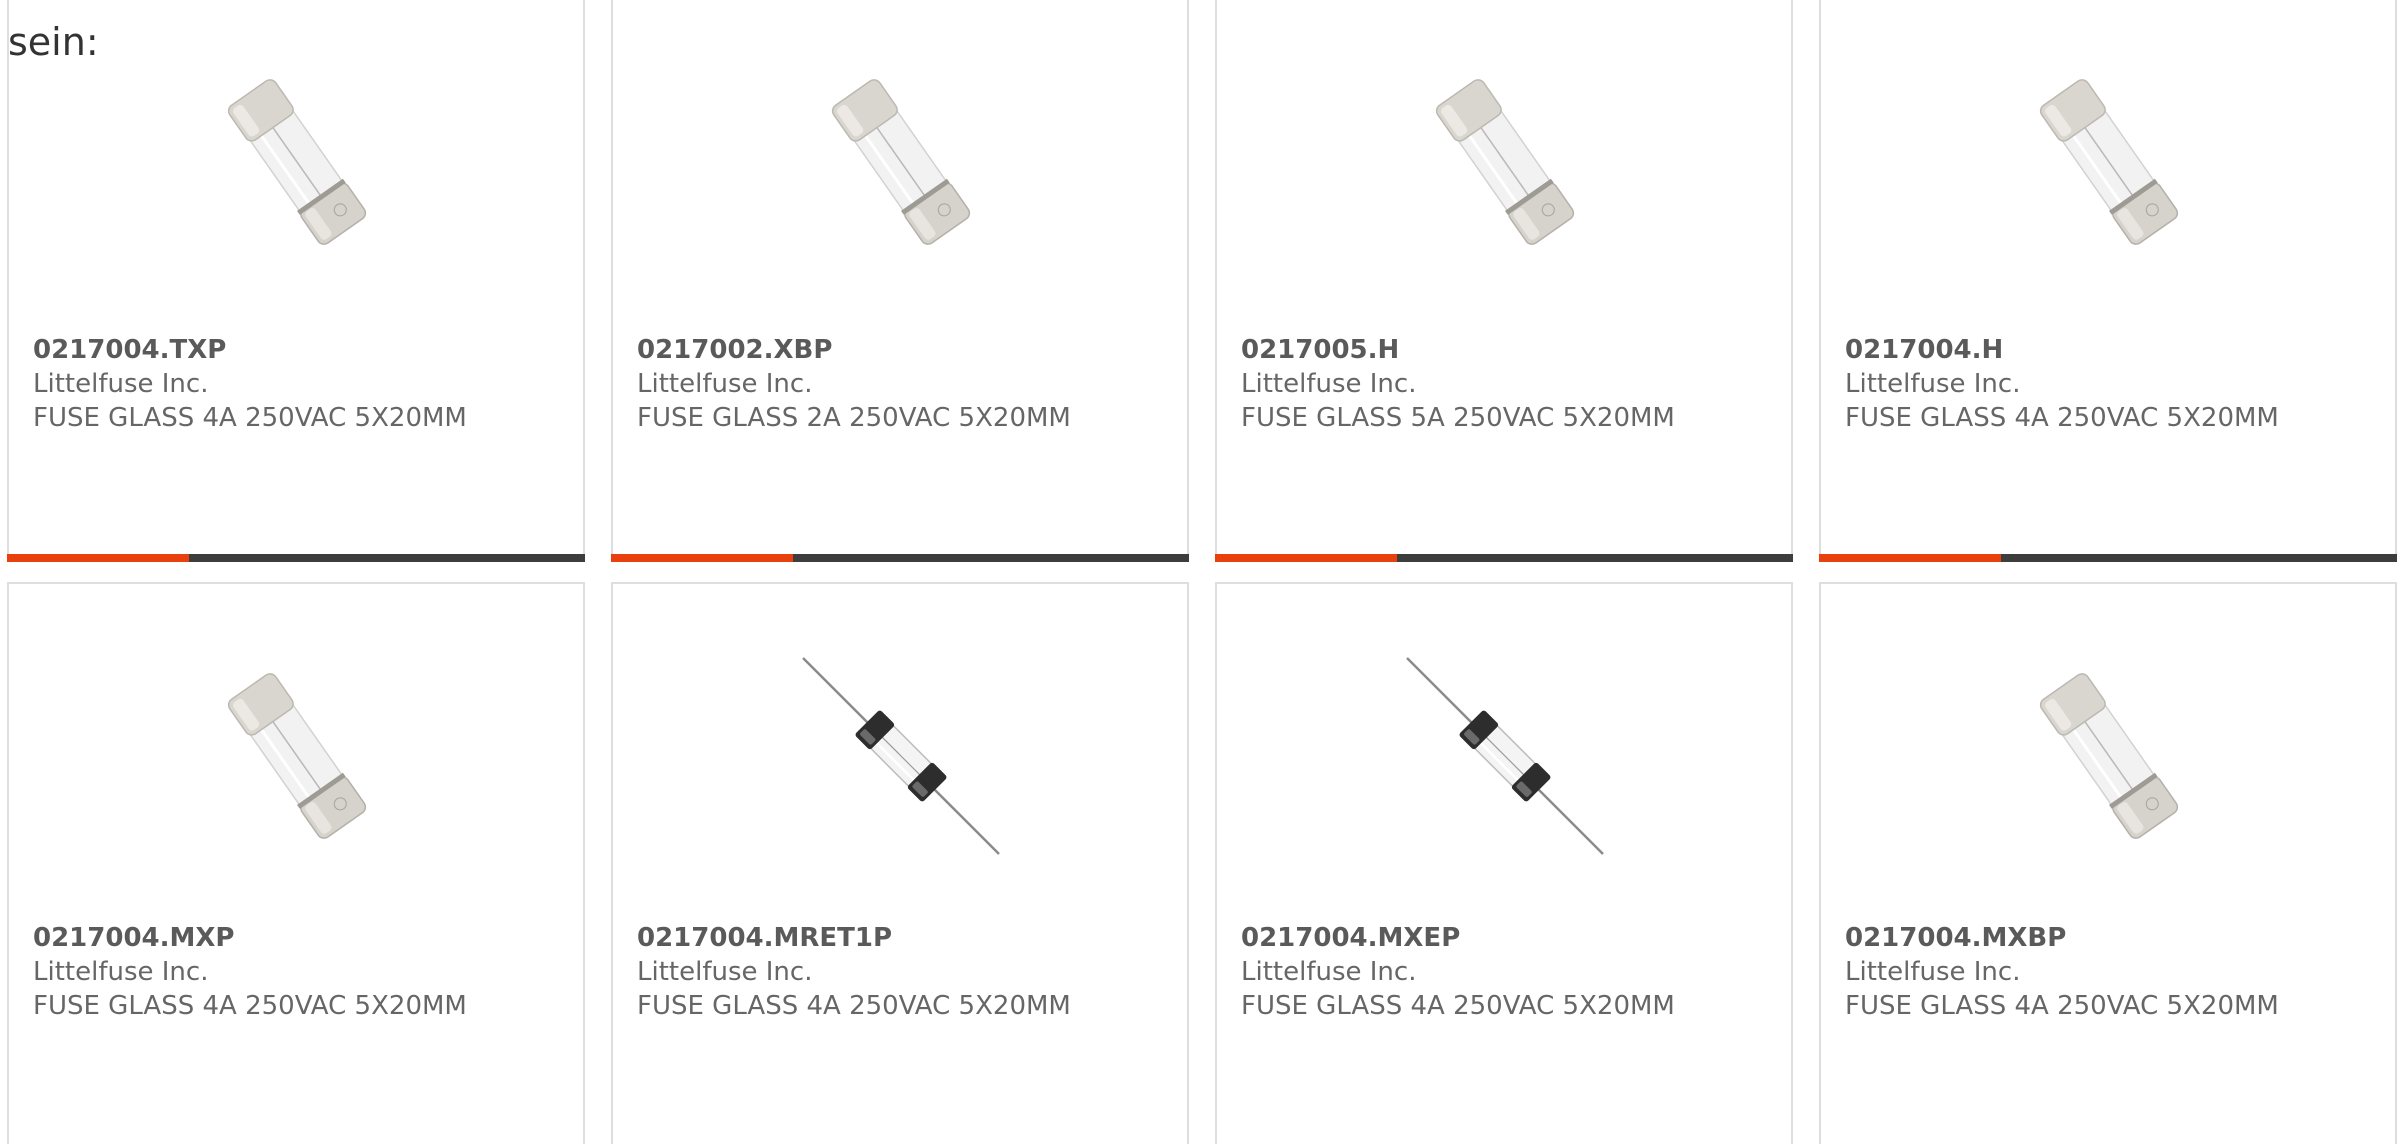 The image size is (2400, 1144). What do you see at coordinates (1511, 350) in the screenshot?
I see `part-number-link: 0217005.H` at bounding box center [1511, 350].